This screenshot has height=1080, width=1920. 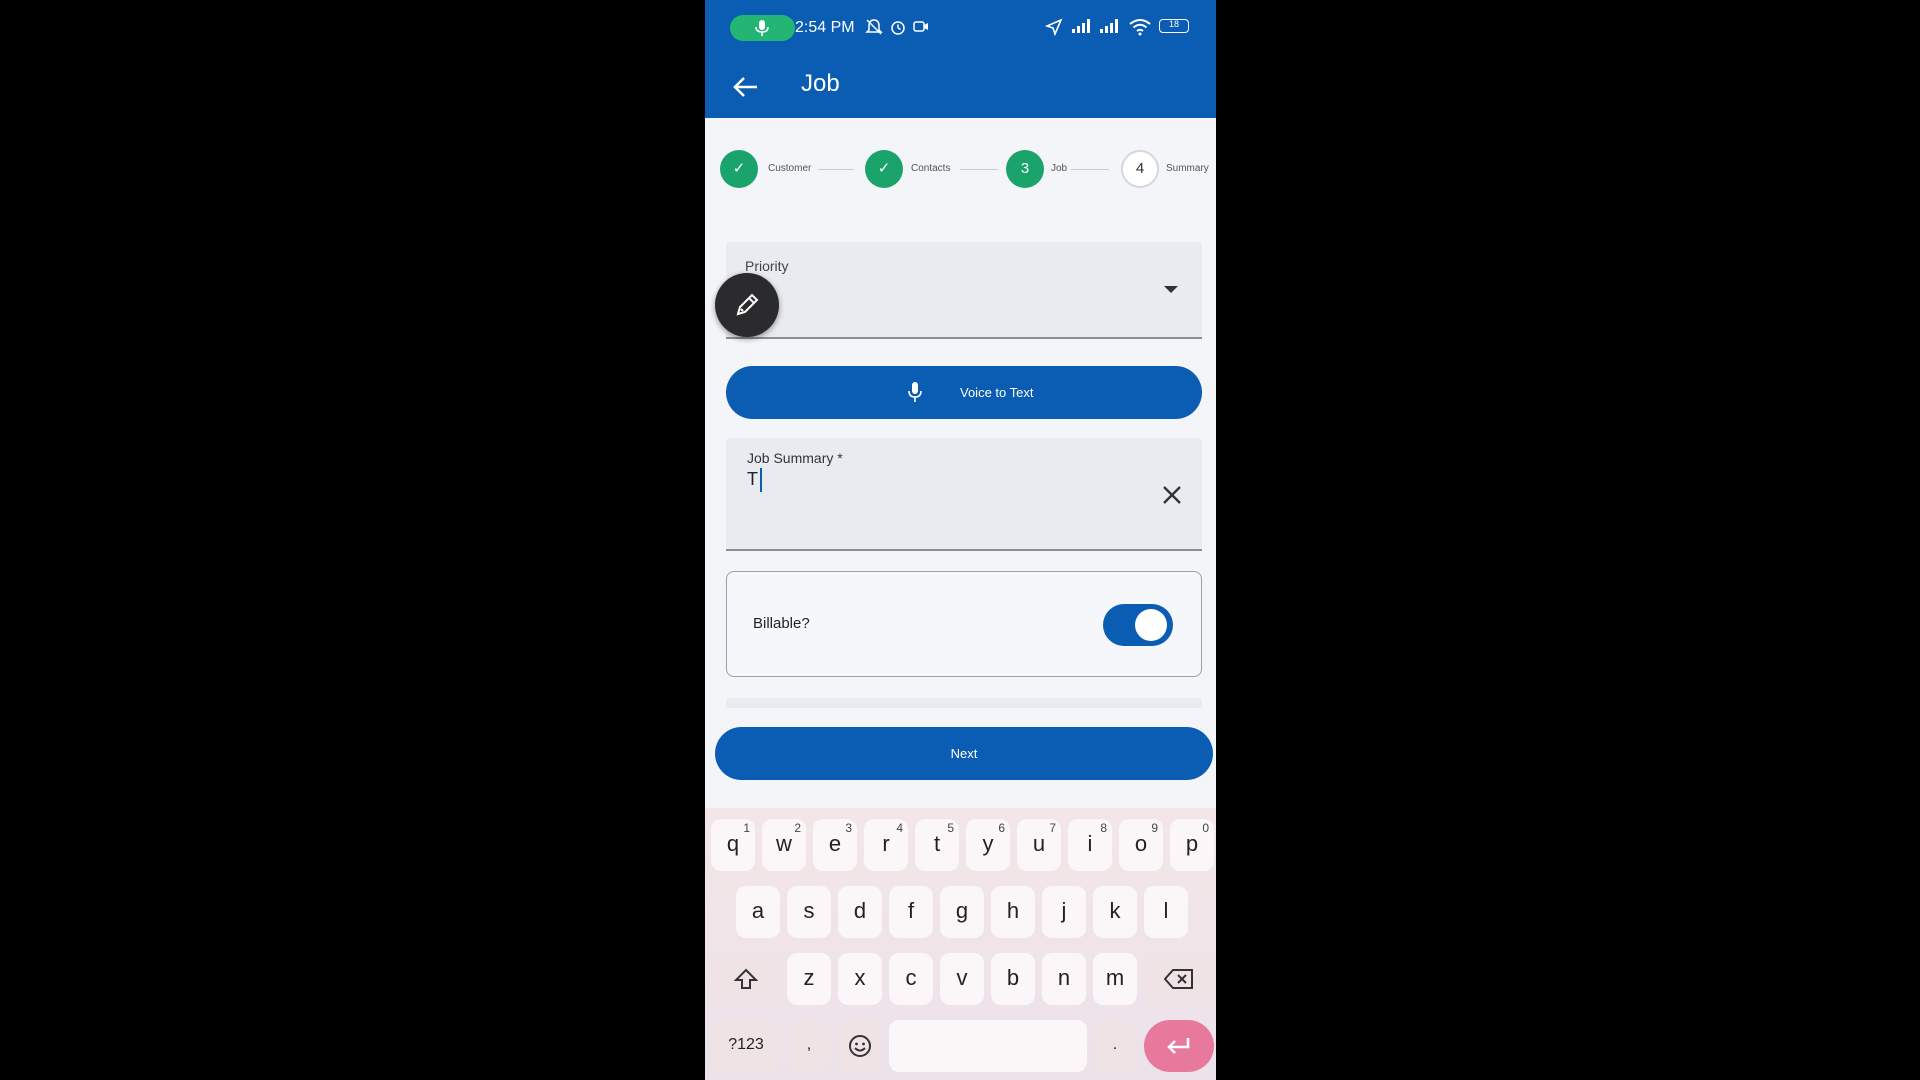 I want to click on emoji-key, so click(x=860, y=1046).